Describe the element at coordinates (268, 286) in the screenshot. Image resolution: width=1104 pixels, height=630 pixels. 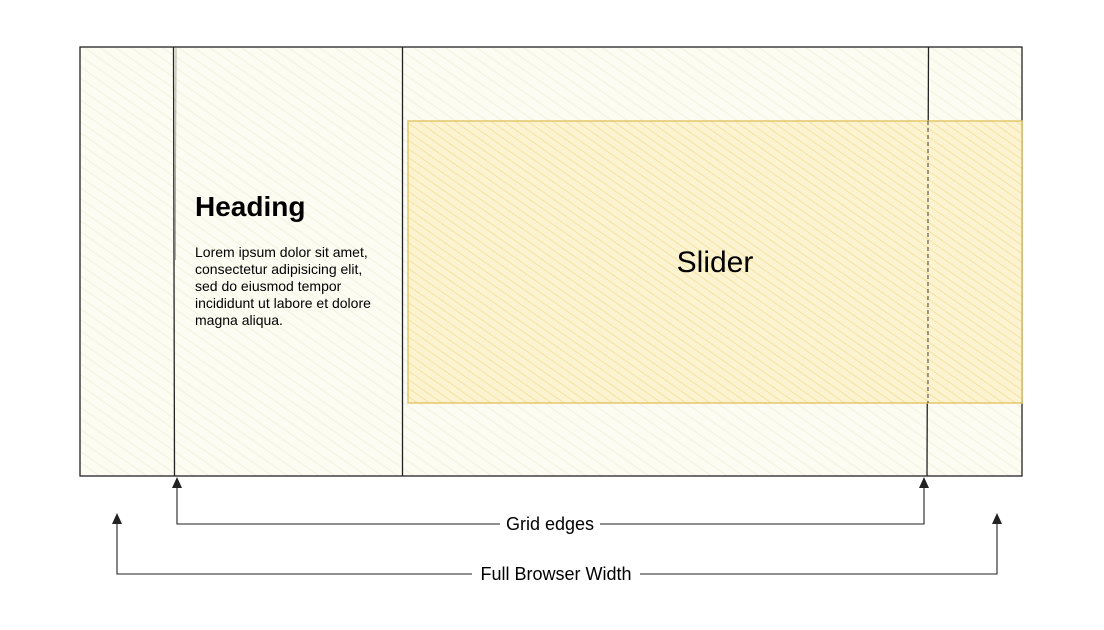
I see `body-line: sed do eiusmod tempor` at that location.